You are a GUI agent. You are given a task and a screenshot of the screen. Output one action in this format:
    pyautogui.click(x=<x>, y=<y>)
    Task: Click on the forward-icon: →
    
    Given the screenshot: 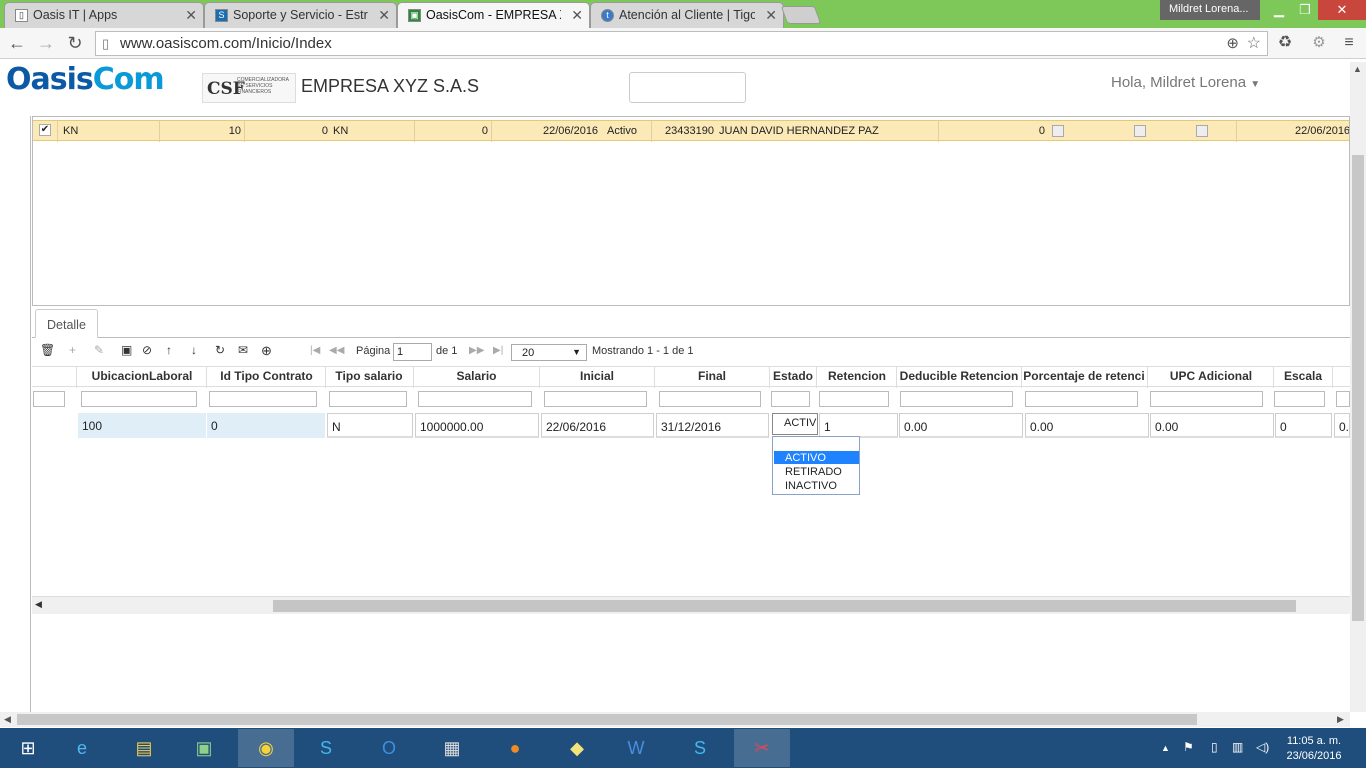 What is the action you would take?
    pyautogui.click(x=46, y=43)
    